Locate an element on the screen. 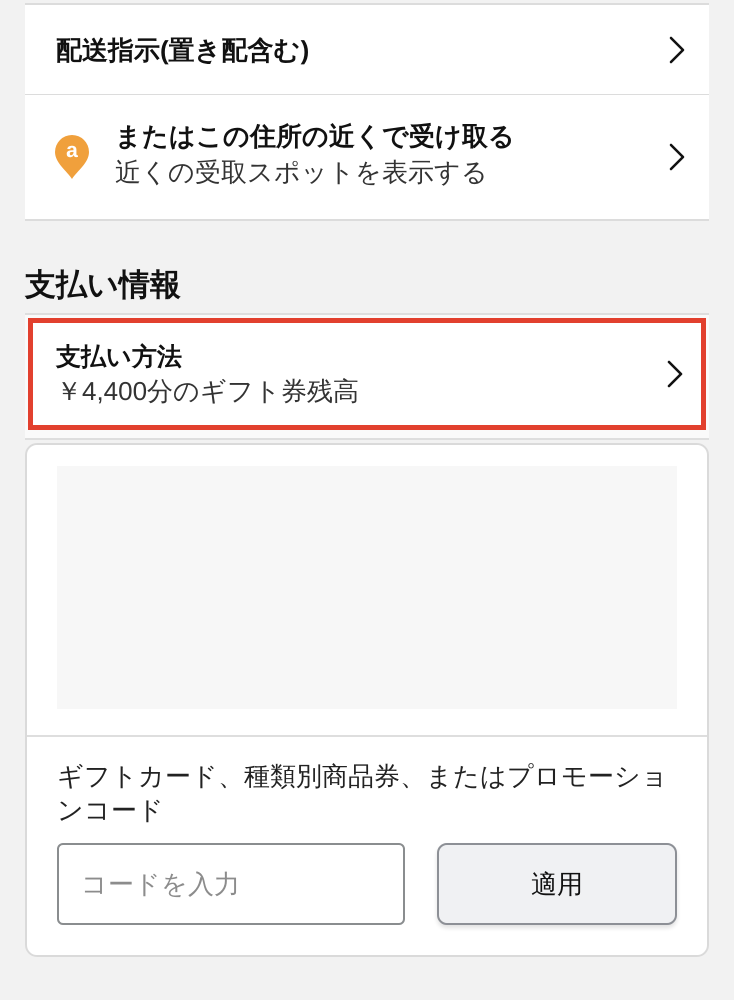 This screenshot has height=1000, width=734. row-title: 支払い方法 is located at coordinates (119, 357).